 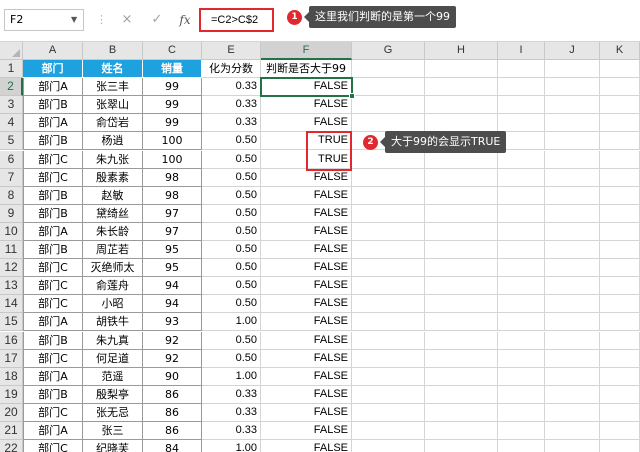 I want to click on column-header-i: I, so click(x=521, y=51).